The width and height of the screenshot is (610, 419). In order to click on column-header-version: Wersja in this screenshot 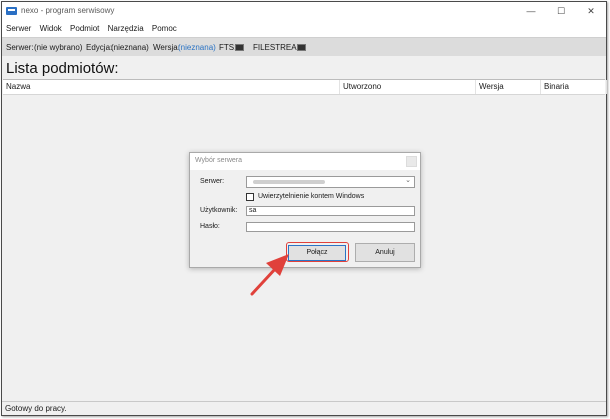, I will do `click(508, 87)`.